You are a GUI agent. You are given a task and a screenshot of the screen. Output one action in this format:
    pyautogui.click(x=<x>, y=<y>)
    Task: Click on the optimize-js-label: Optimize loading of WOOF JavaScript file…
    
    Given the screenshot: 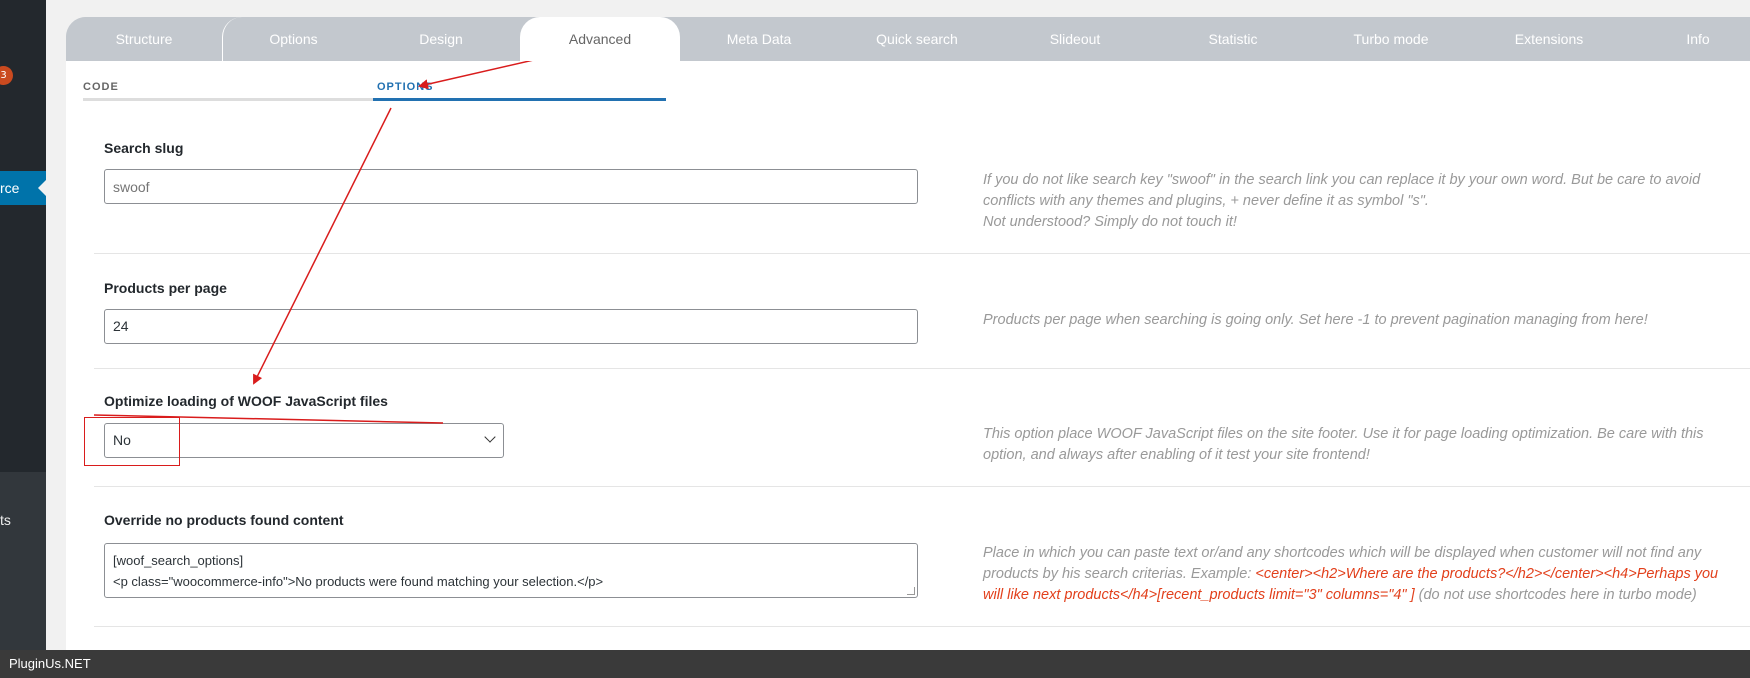 What is the action you would take?
    pyautogui.click(x=246, y=401)
    